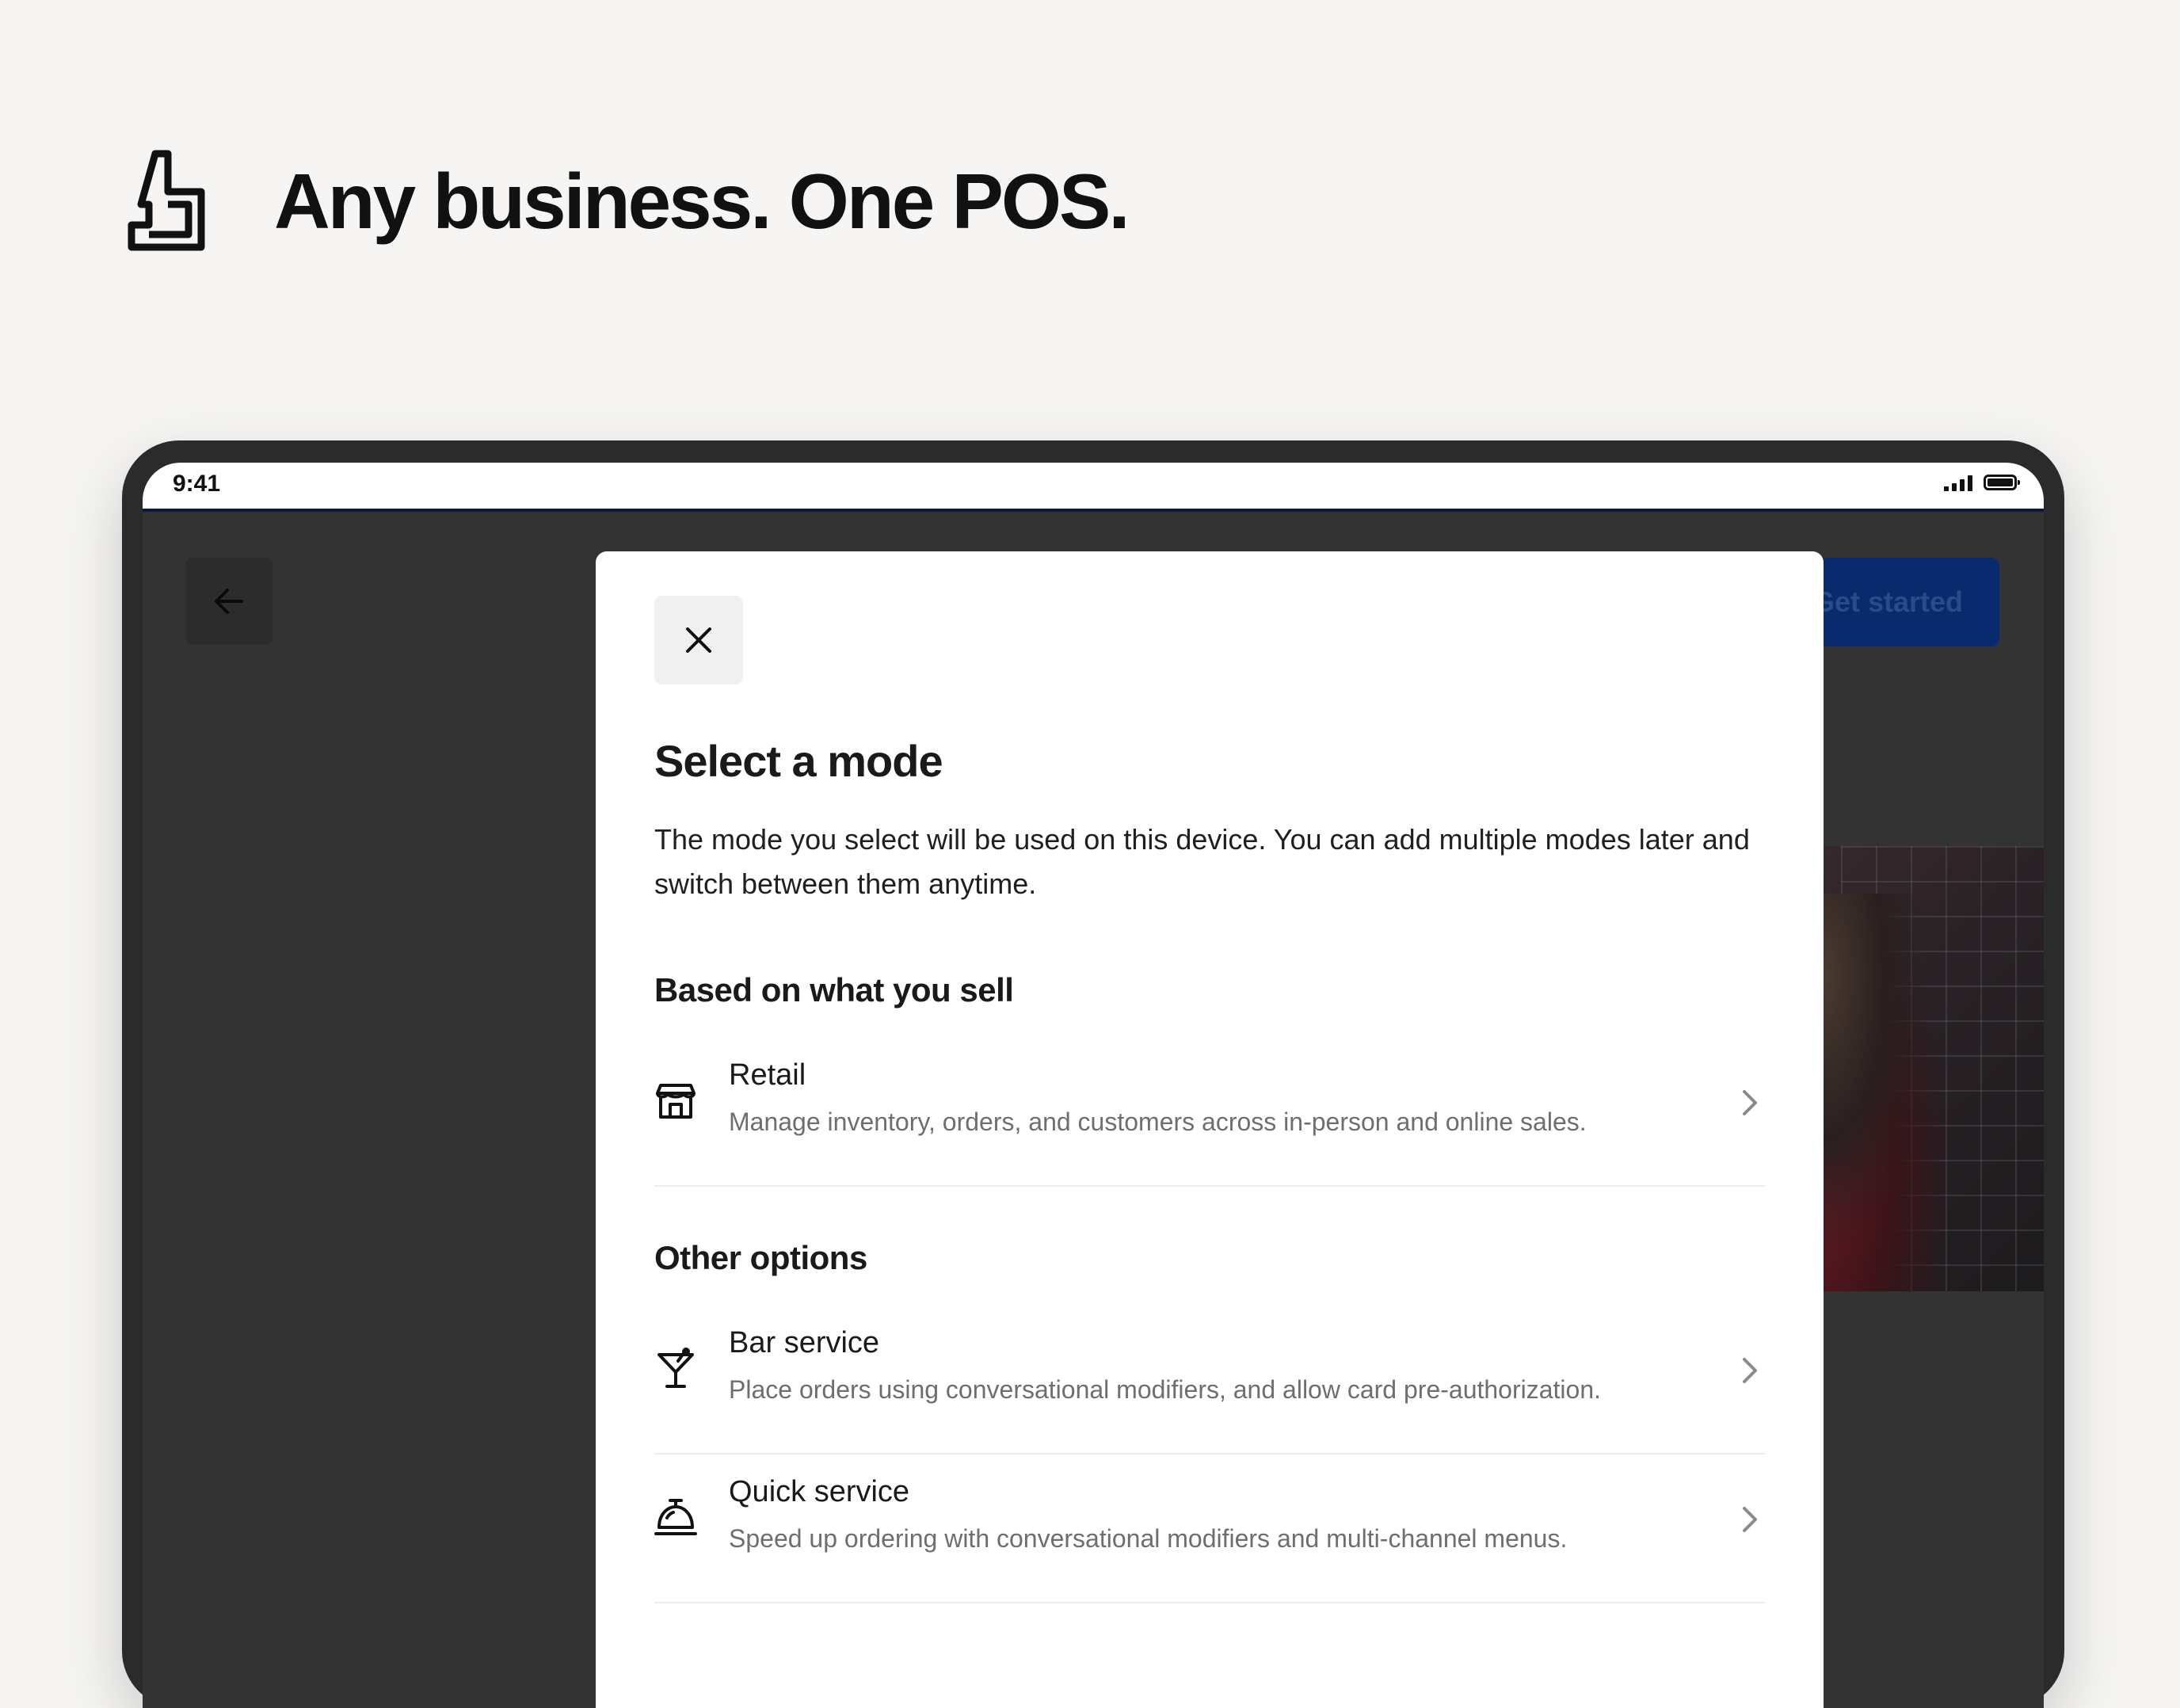 The image size is (2180, 1708). What do you see at coordinates (197, 484) in the screenshot?
I see `status-time: 9:41` at bounding box center [197, 484].